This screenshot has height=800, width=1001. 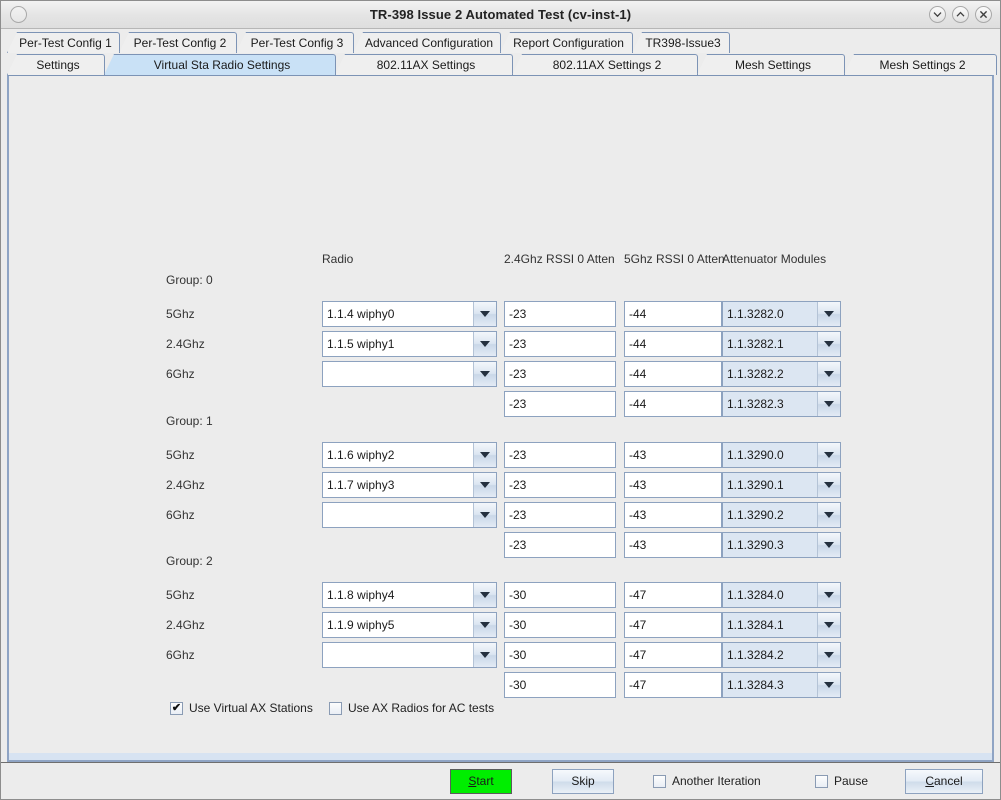 I want to click on radio-combo: 1.1.4 wiphy0, so click(x=409, y=314).